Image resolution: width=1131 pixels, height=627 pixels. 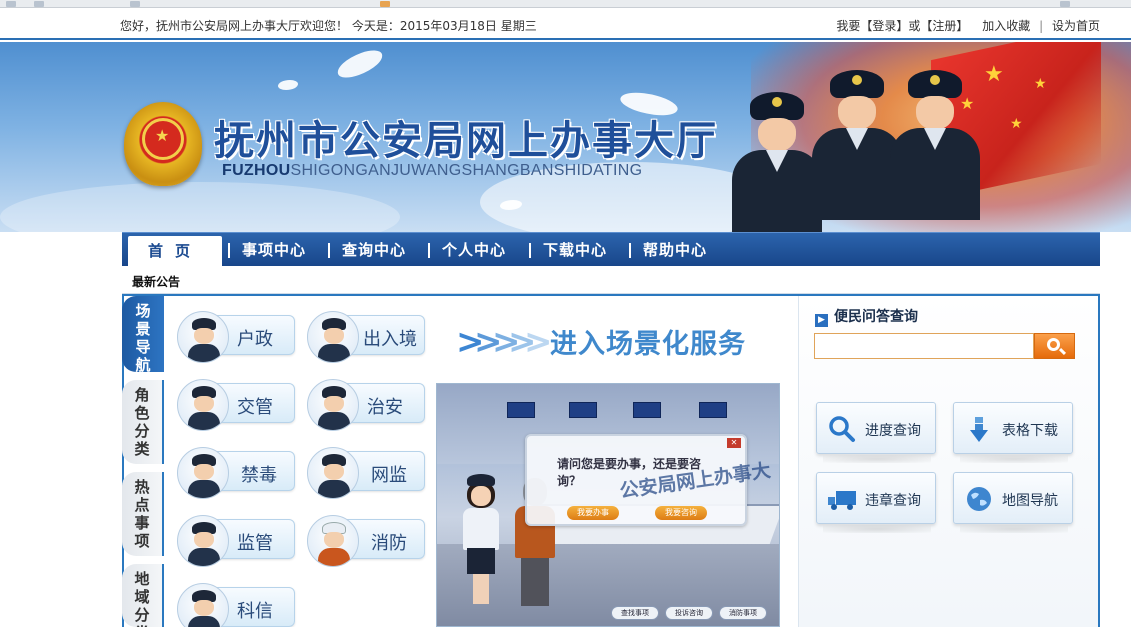 I want to click on enter-scene-label: 进入场景化服务, so click(x=648, y=344).